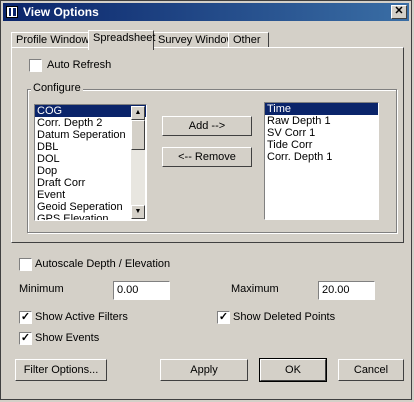  I want to click on show-events-checkbox: ✓, so click(25, 338).